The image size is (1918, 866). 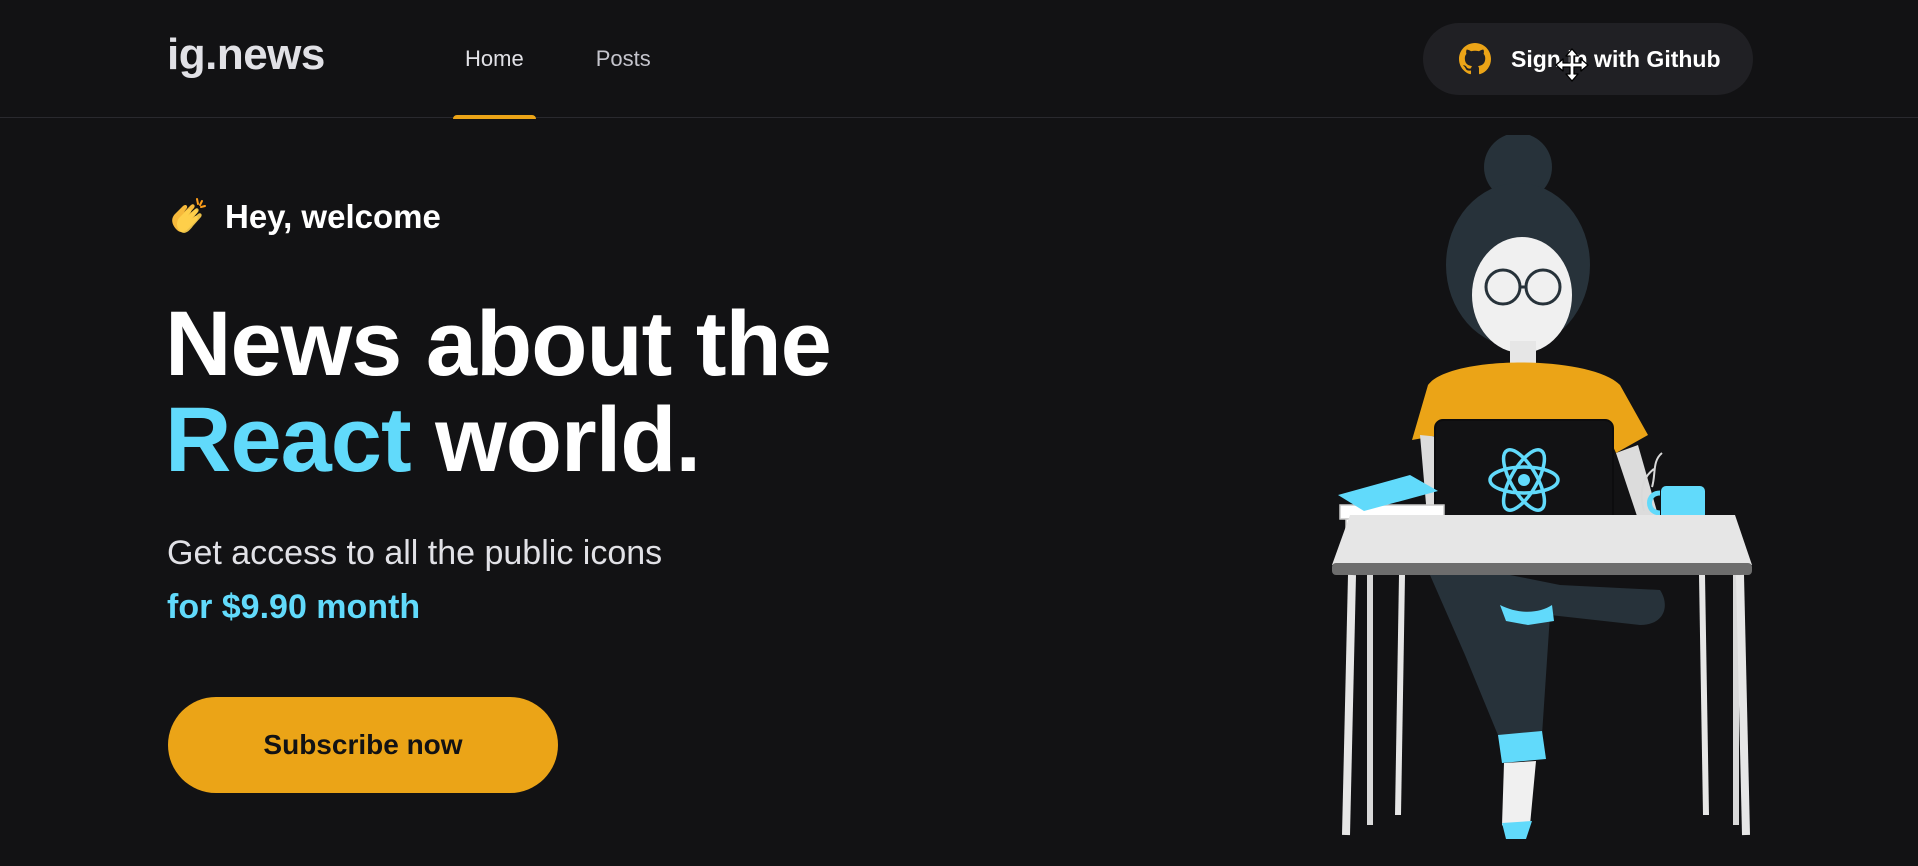 I want to click on nav-posts: Posts, so click(x=623, y=59).